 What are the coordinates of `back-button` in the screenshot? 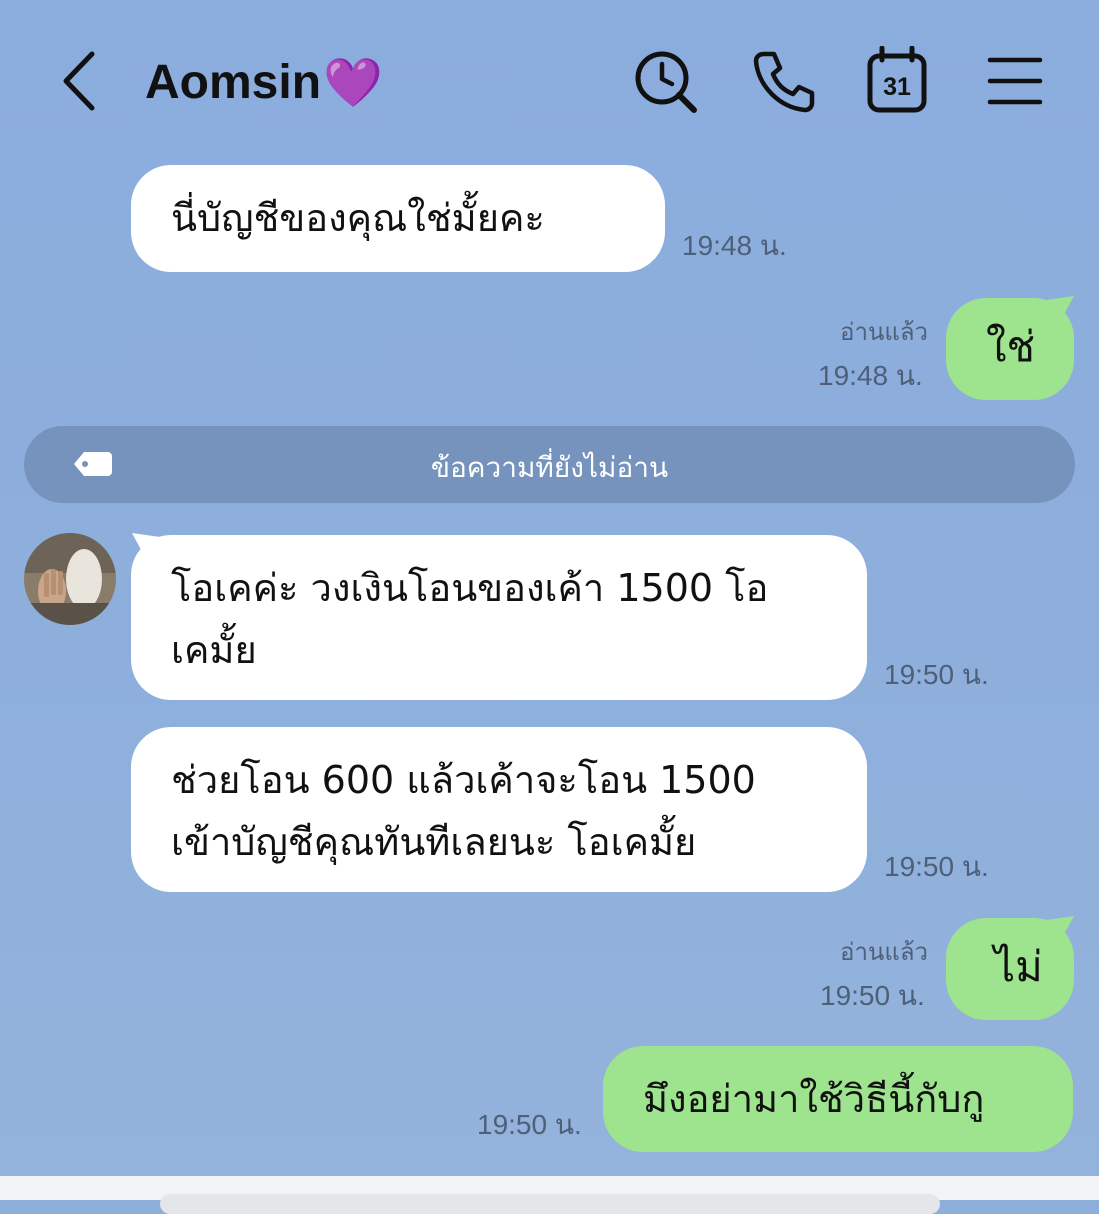 It's located at (81, 81).